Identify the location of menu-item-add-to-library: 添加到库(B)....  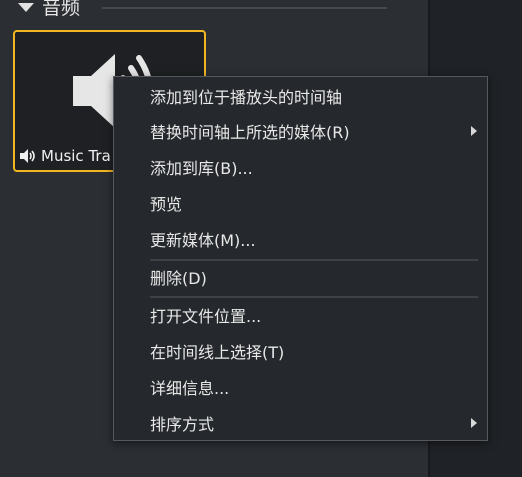
(300, 167).